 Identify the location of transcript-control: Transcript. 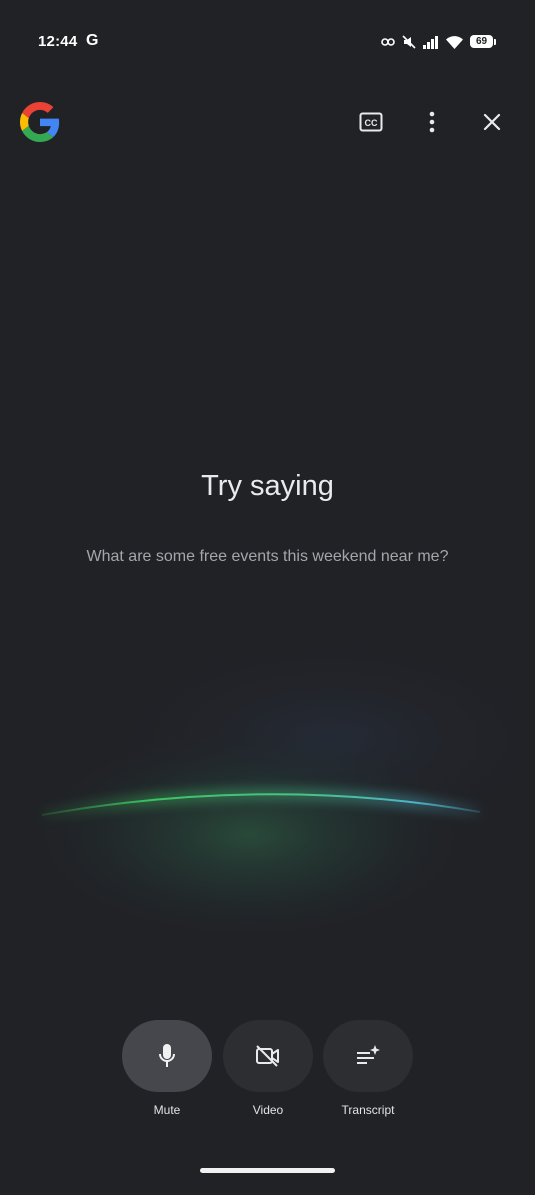
(368, 1068).